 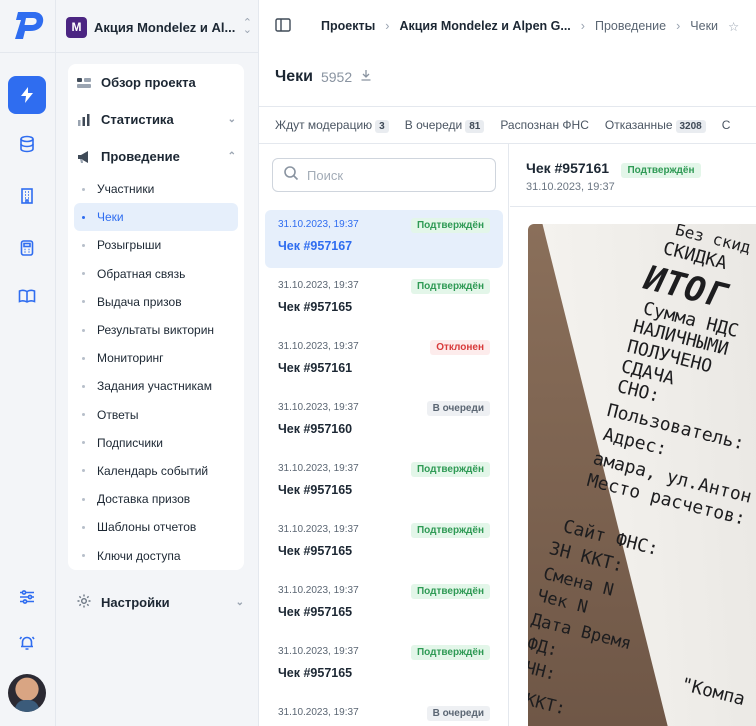 I want to click on submenu-item-delivery: Доставка призов, so click(x=156, y=499).